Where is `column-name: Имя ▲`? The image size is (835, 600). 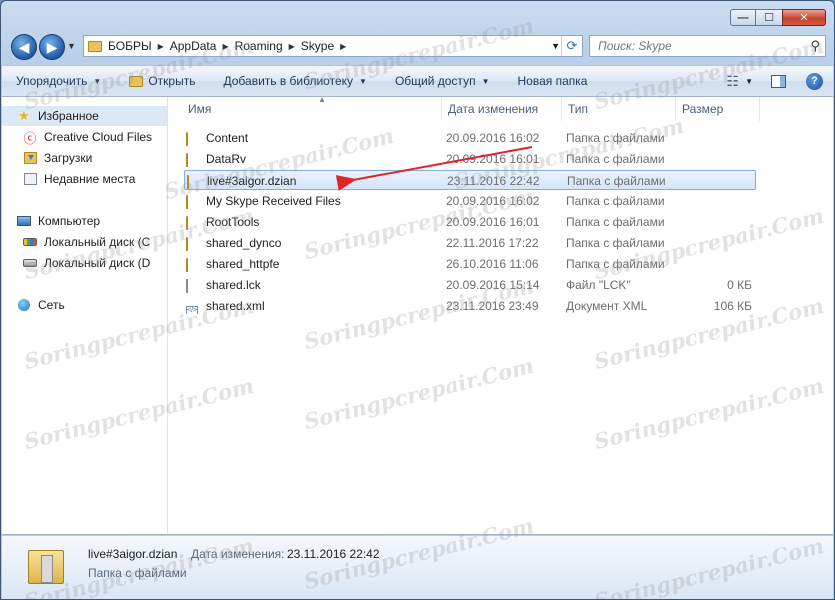
column-name: Имя ▲ is located at coordinates (312, 109).